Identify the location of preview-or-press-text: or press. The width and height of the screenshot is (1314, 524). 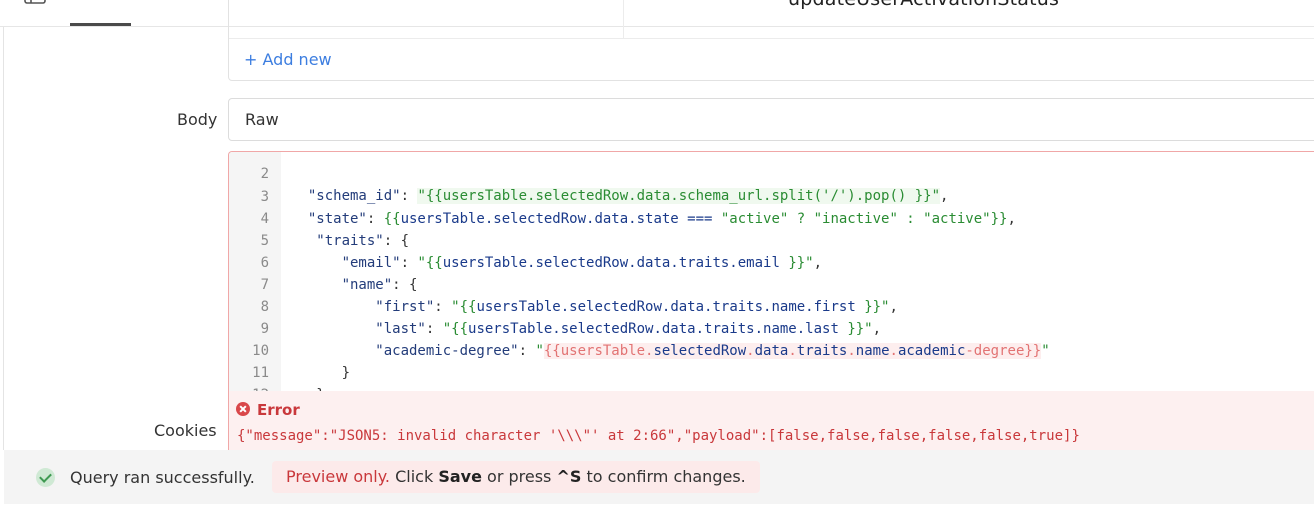
(519, 476).